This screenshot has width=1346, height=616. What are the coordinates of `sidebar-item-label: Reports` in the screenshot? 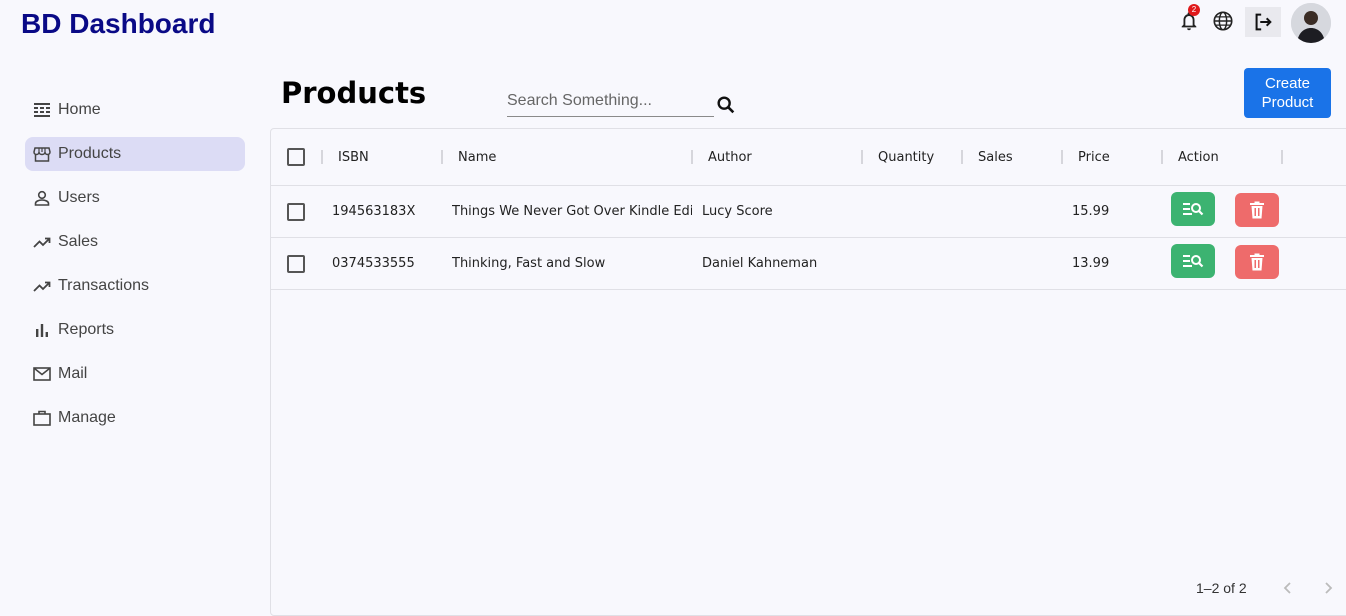 It's located at (86, 329).